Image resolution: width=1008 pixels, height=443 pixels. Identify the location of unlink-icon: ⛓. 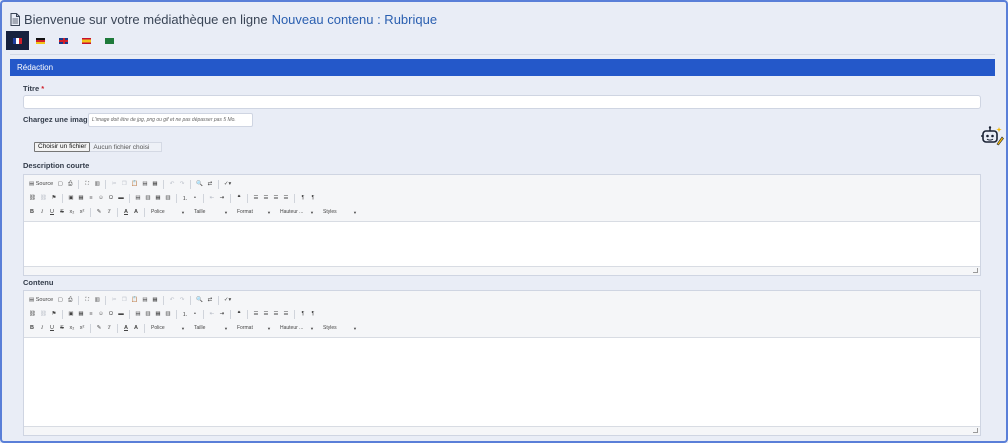
(43, 314).